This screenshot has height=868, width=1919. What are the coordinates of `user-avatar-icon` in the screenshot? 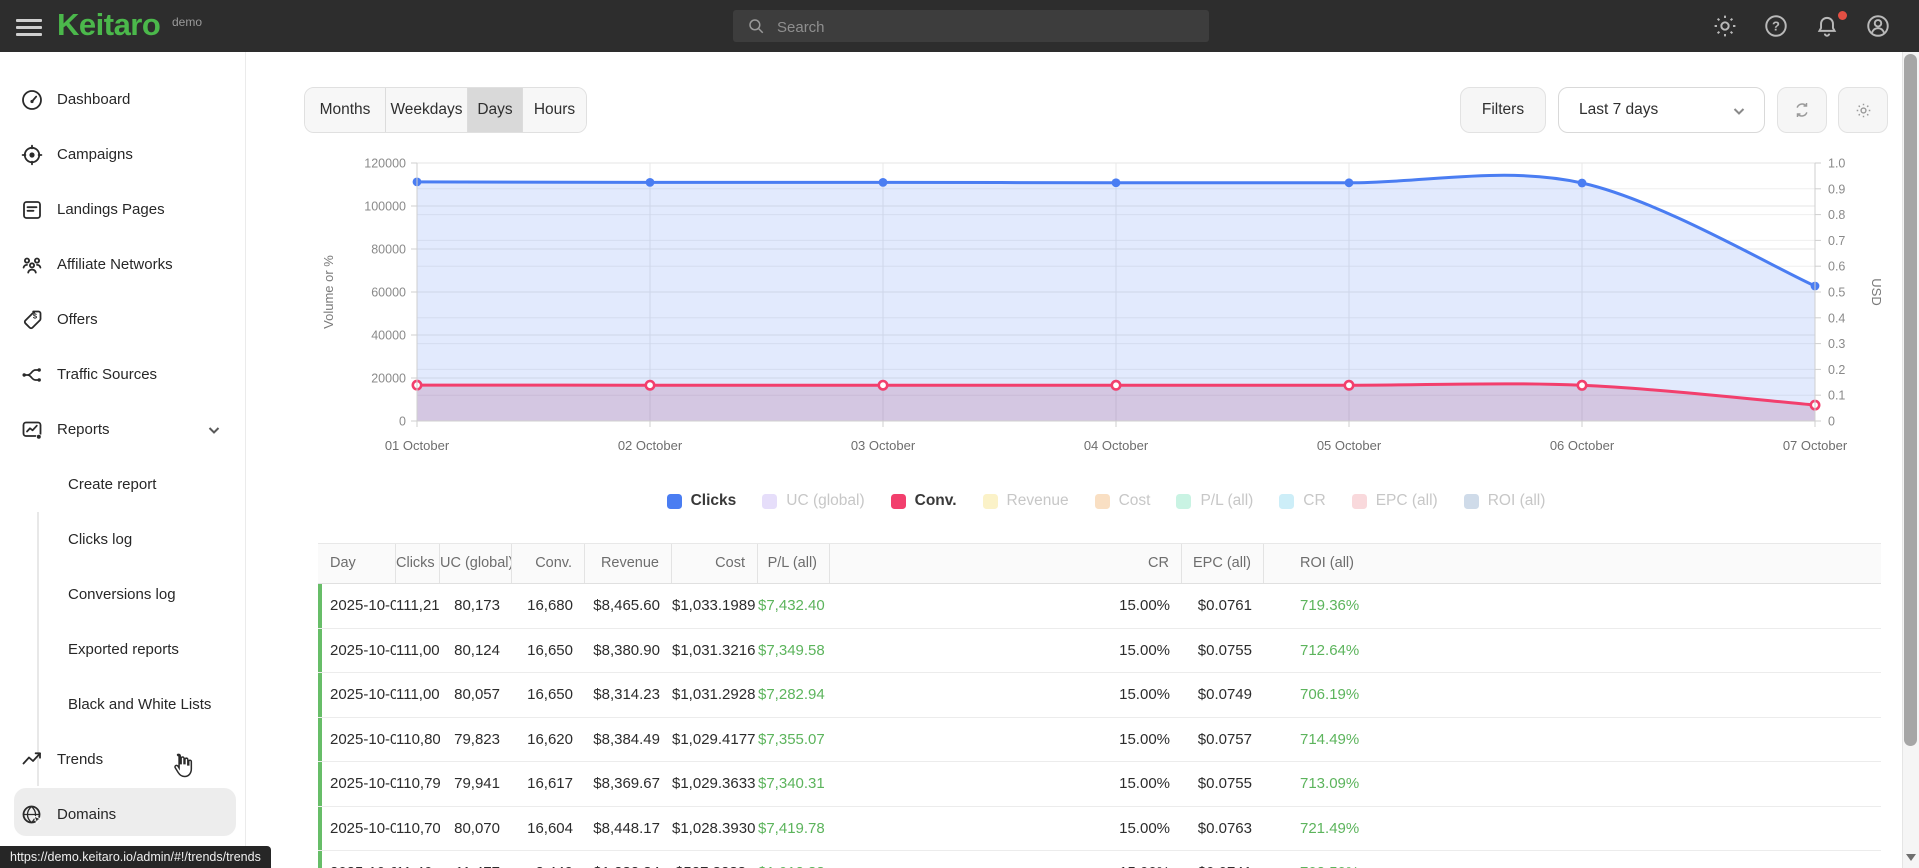 It's located at (1878, 26).